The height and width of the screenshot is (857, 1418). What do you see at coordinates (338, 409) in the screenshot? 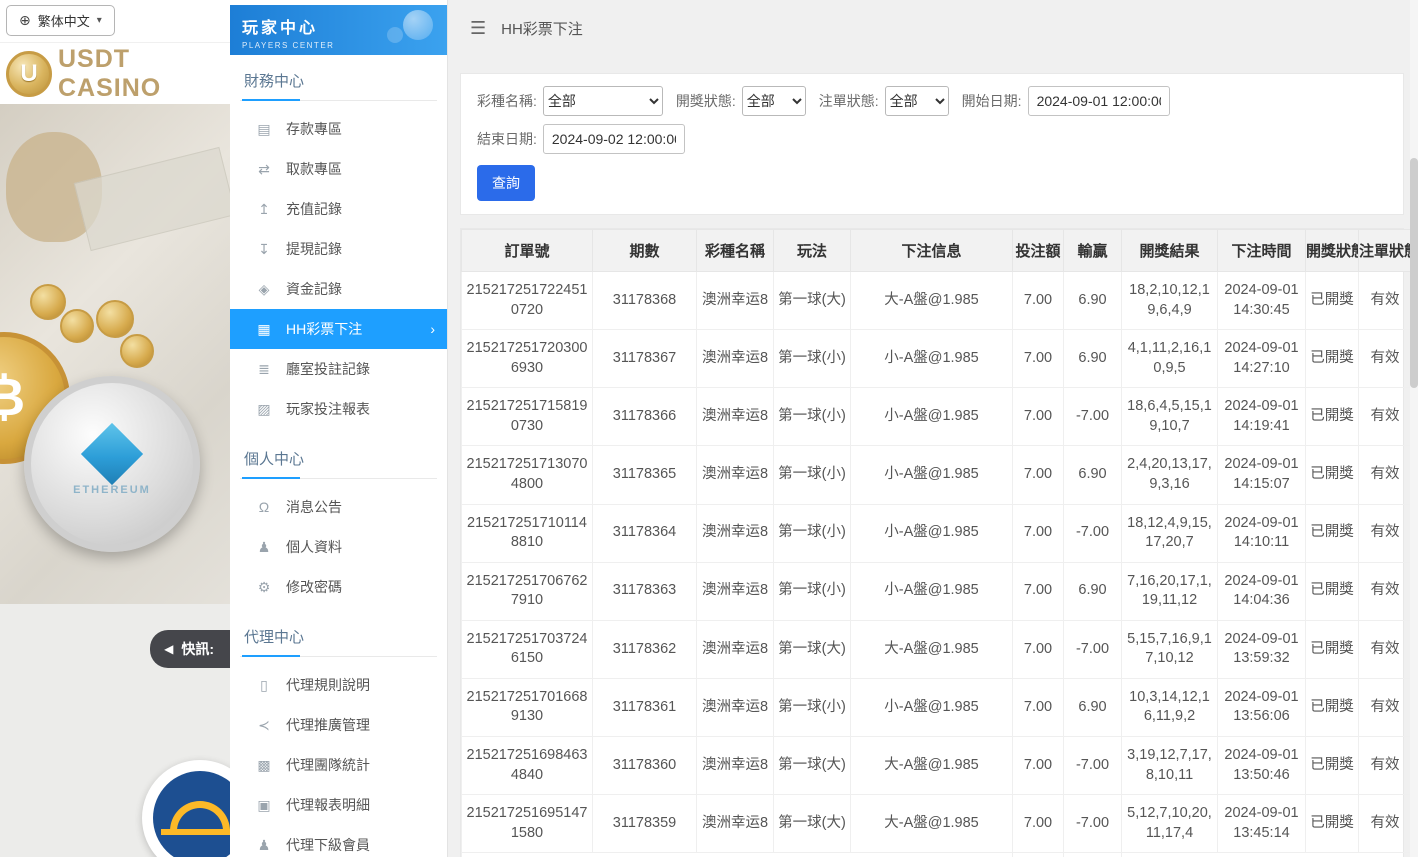
I see `sidebar-item-player-bet-report: ▨ 玩家投注報表 ›` at bounding box center [338, 409].